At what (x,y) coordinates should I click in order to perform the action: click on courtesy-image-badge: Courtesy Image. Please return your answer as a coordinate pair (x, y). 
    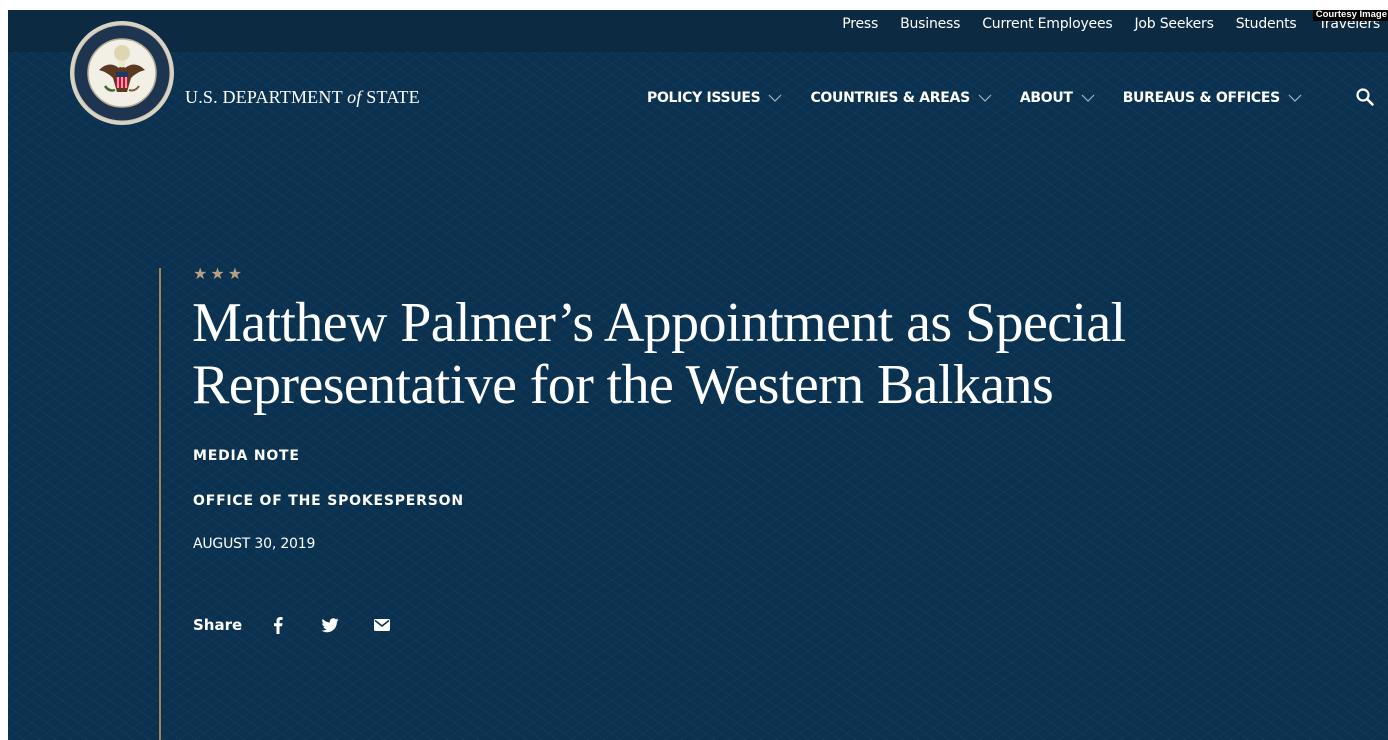
    Looking at the image, I should click on (1350, 15).